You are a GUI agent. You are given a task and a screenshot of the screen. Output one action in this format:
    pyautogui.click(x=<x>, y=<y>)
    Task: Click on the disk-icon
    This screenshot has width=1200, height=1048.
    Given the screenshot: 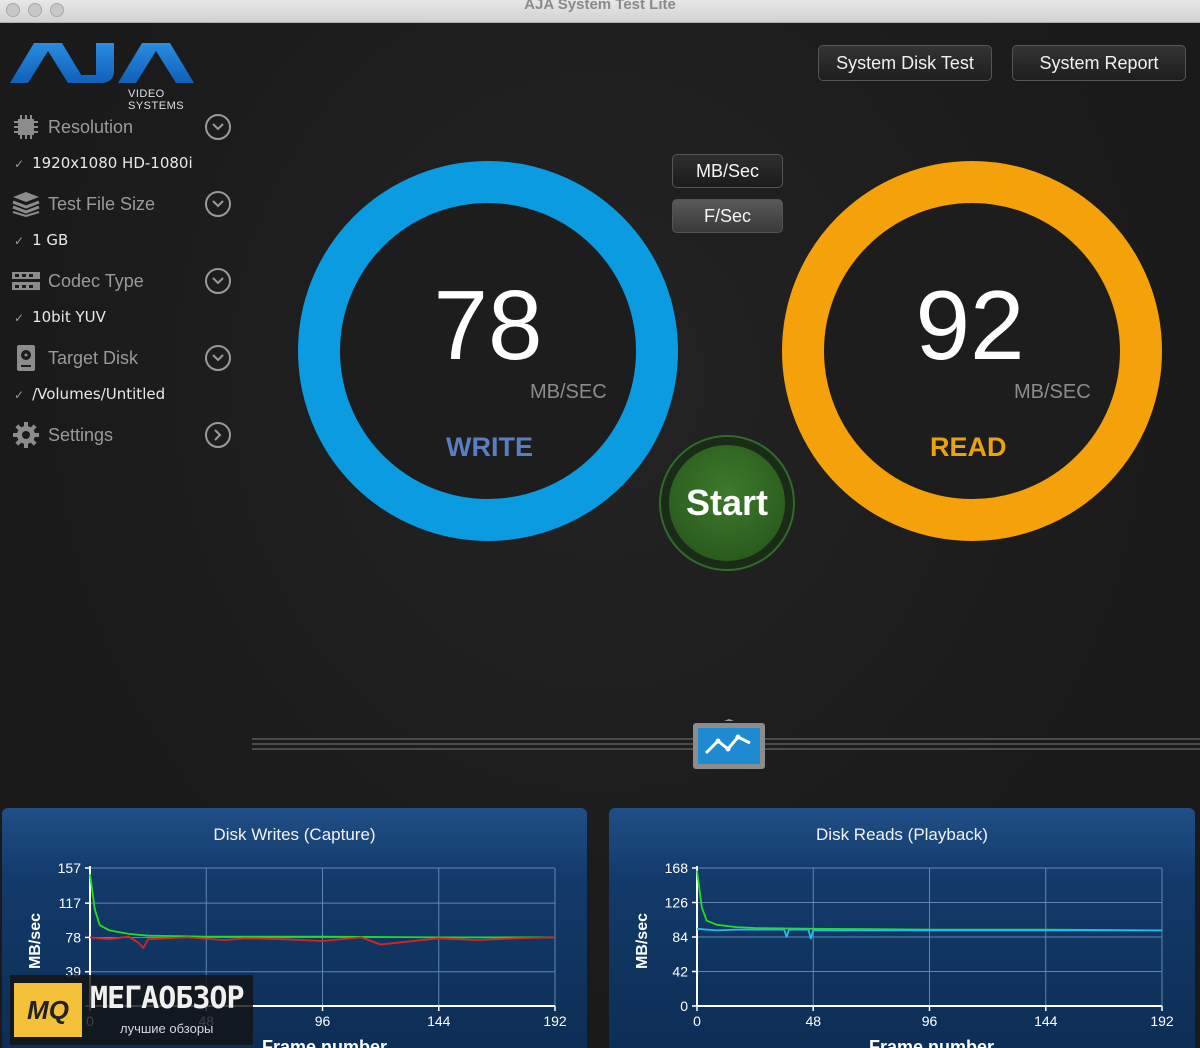 What is the action you would take?
    pyautogui.click(x=26, y=358)
    